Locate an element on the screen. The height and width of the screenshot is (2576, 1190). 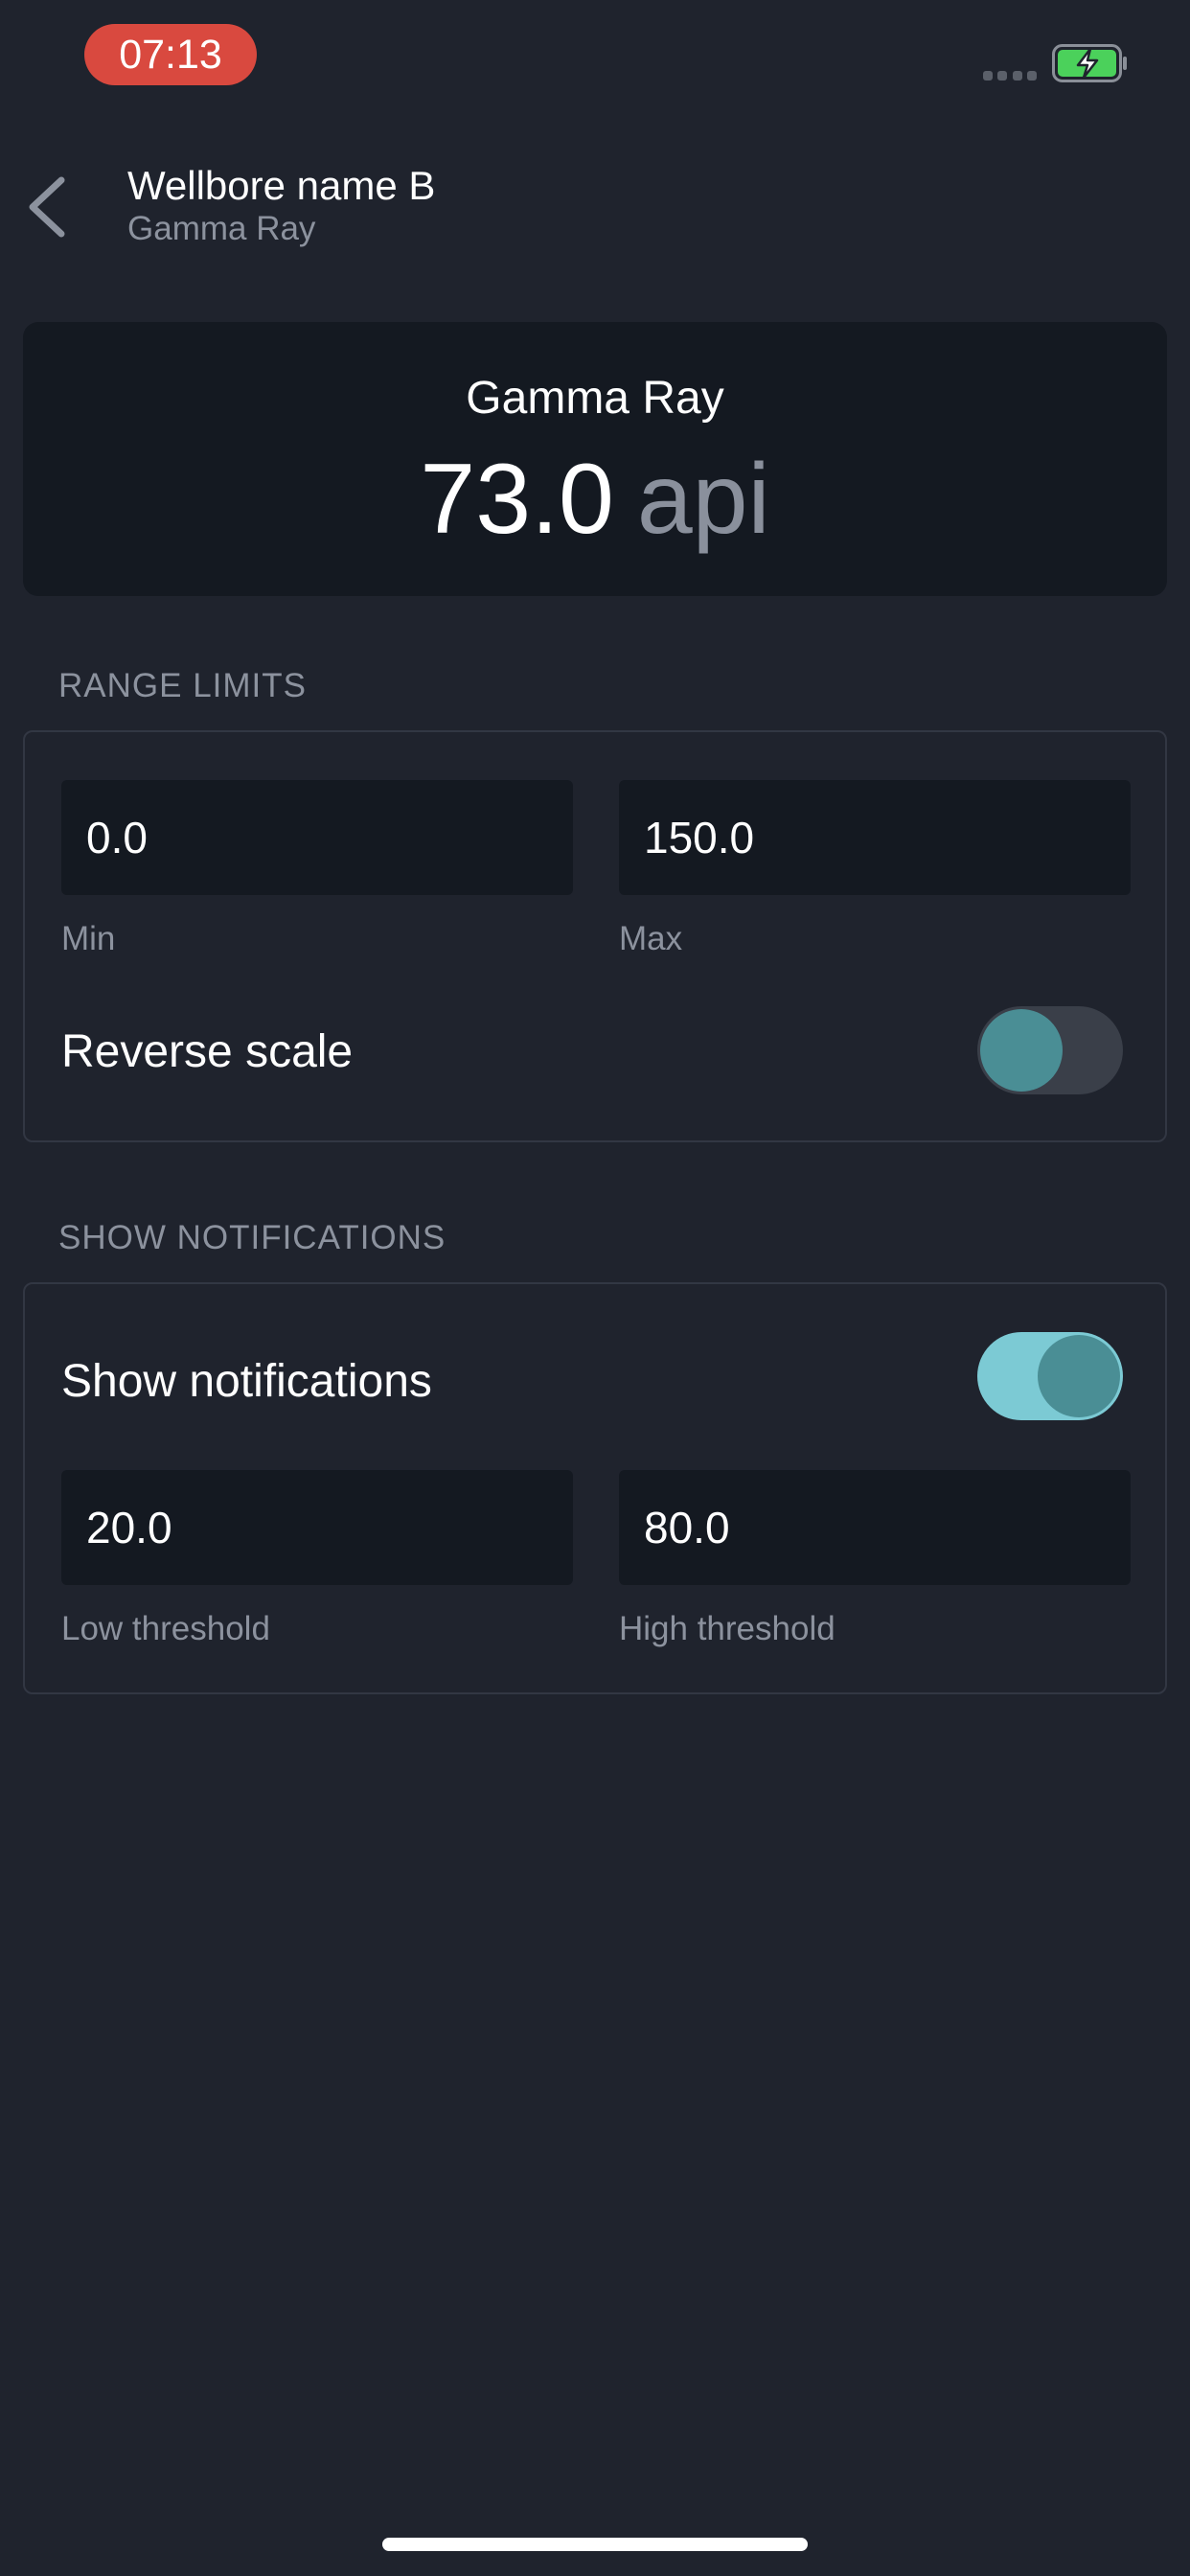
current-reading-card: Gamma Ray 73.0 api is located at coordinates (595, 459).